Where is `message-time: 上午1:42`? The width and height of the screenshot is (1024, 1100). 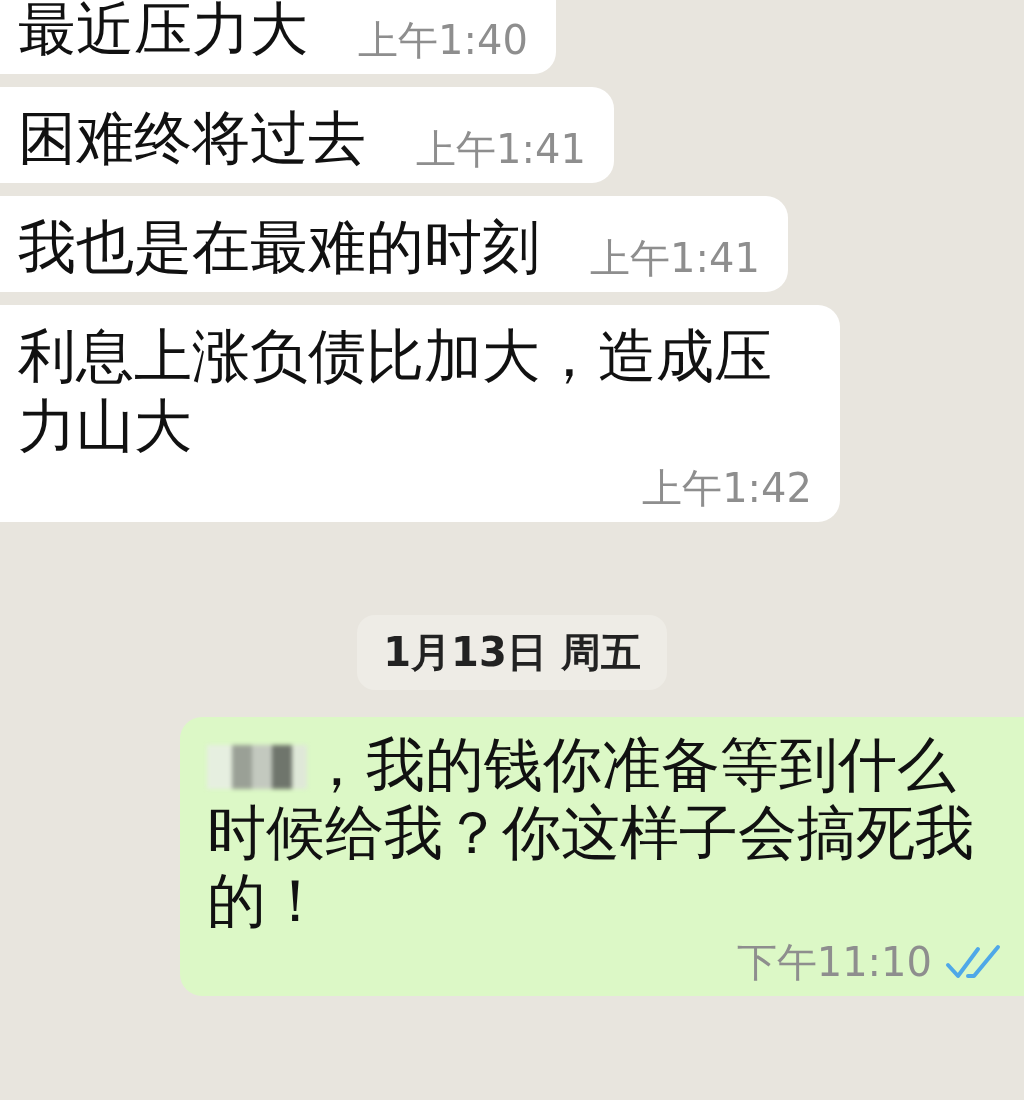 message-time: 上午1:42 is located at coordinates (727, 488).